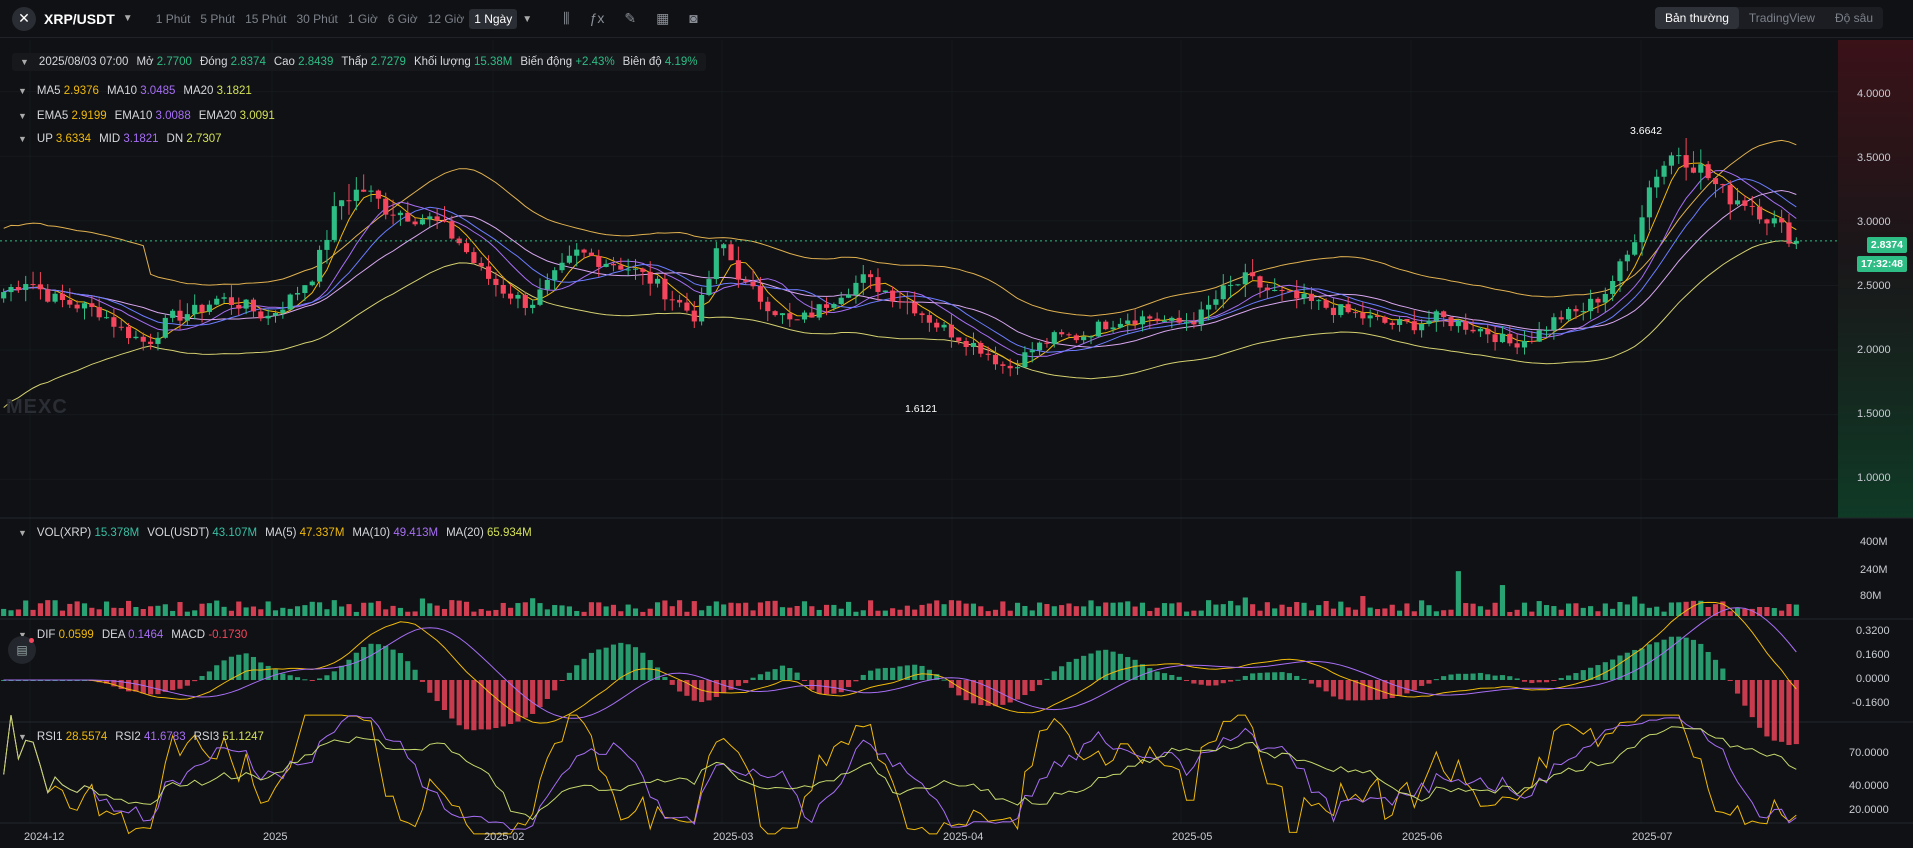 Image resolution: width=1913 pixels, height=848 pixels. Describe the element at coordinates (22, 737) in the screenshot. I see `rsi-chevron-icon: ▼` at that location.